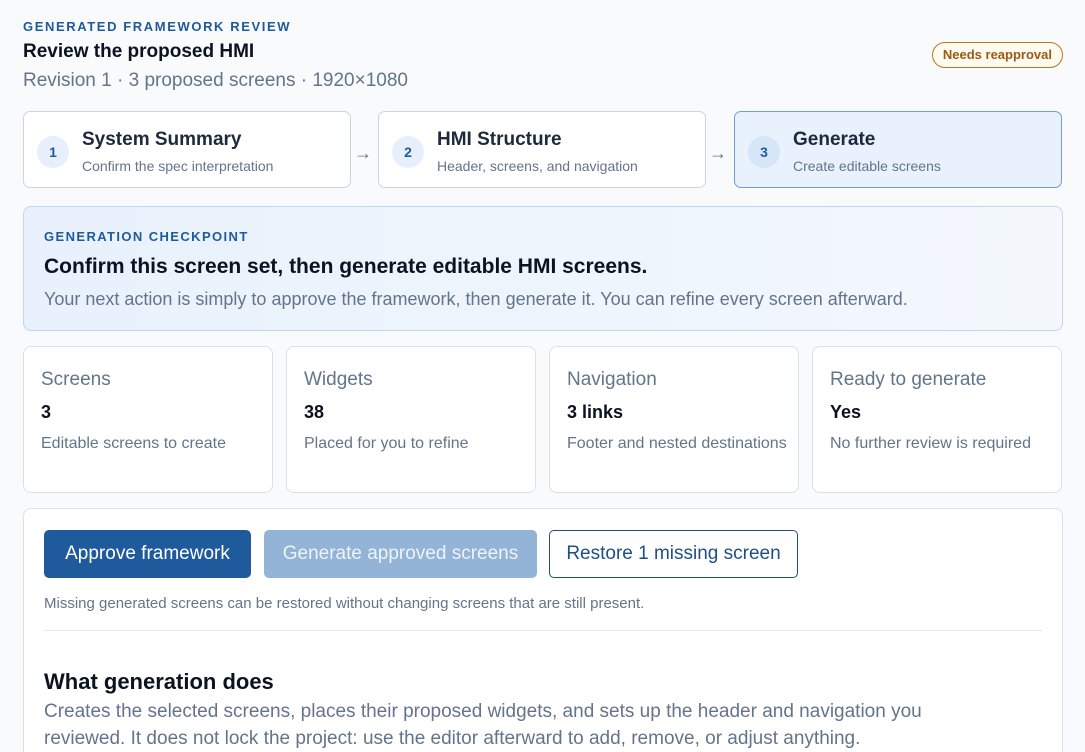 This screenshot has width=1085, height=752. Describe the element at coordinates (162, 139) in the screenshot. I see `step-title: System Summary` at that location.